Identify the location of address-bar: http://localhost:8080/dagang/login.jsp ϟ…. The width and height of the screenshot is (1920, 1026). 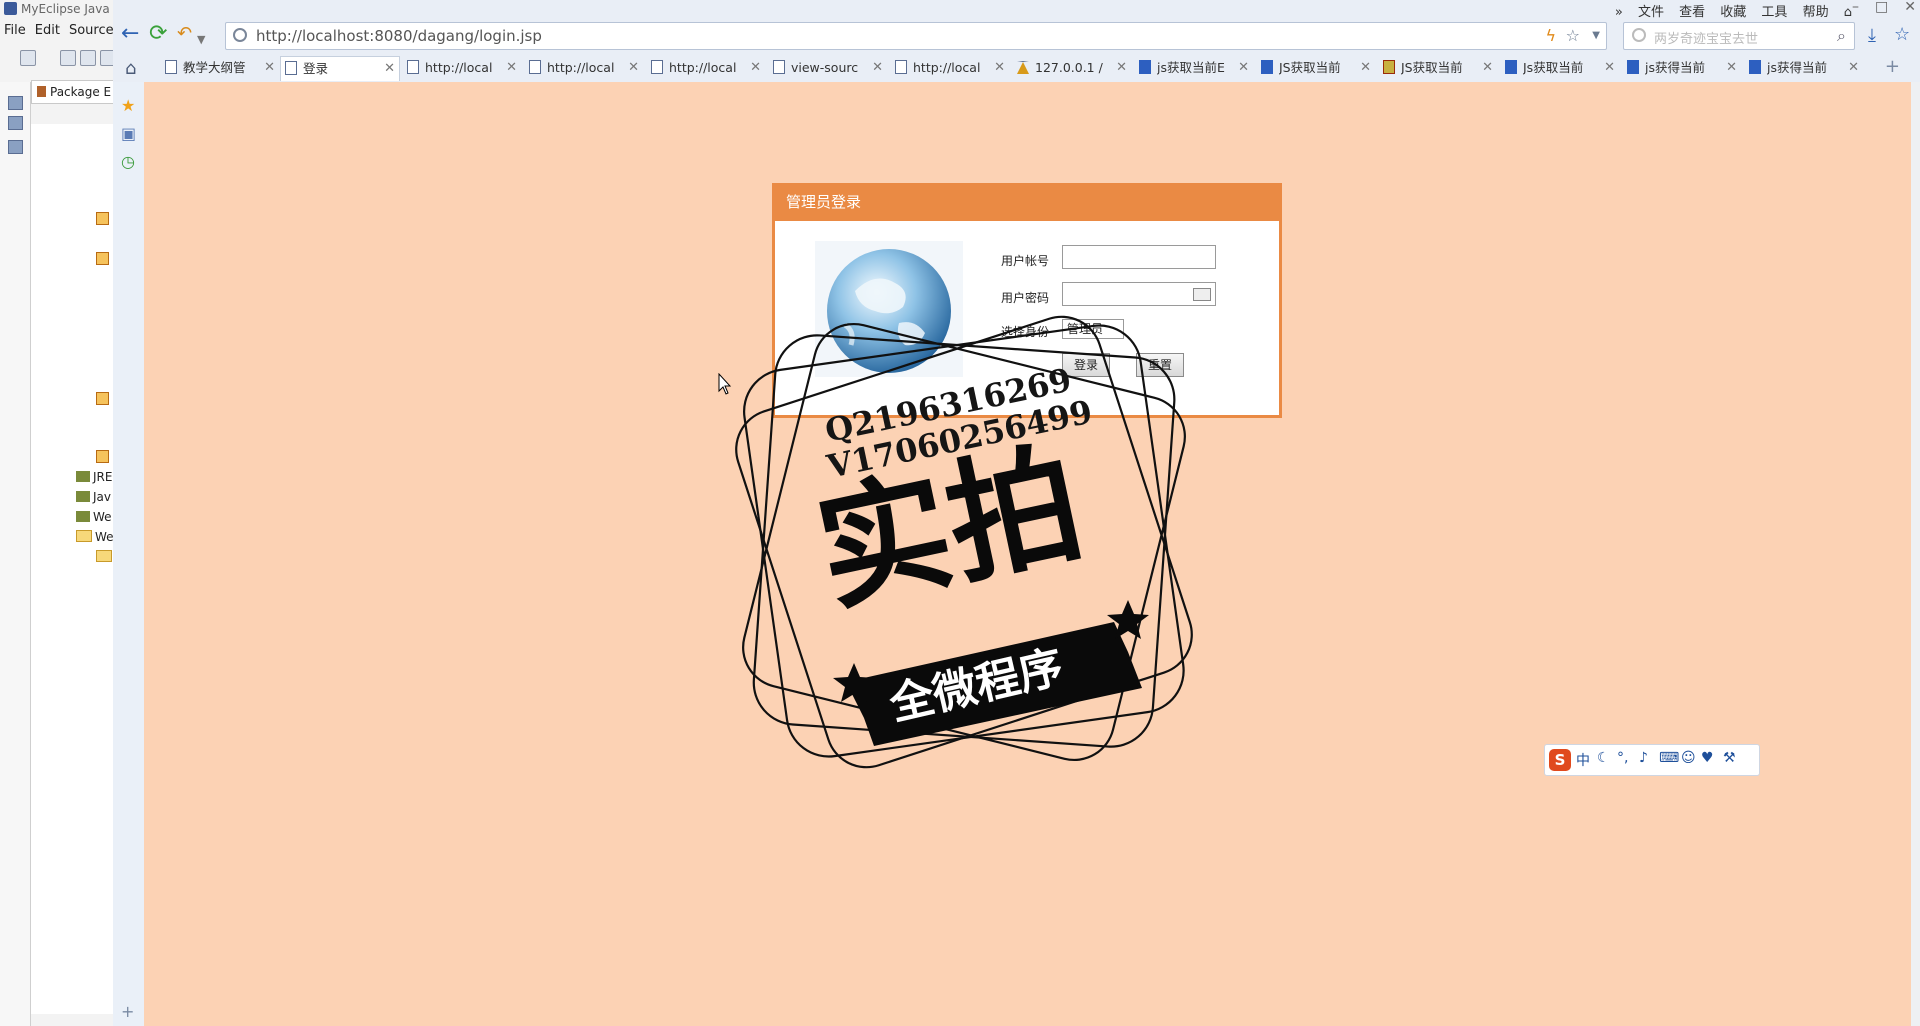
(916, 36).